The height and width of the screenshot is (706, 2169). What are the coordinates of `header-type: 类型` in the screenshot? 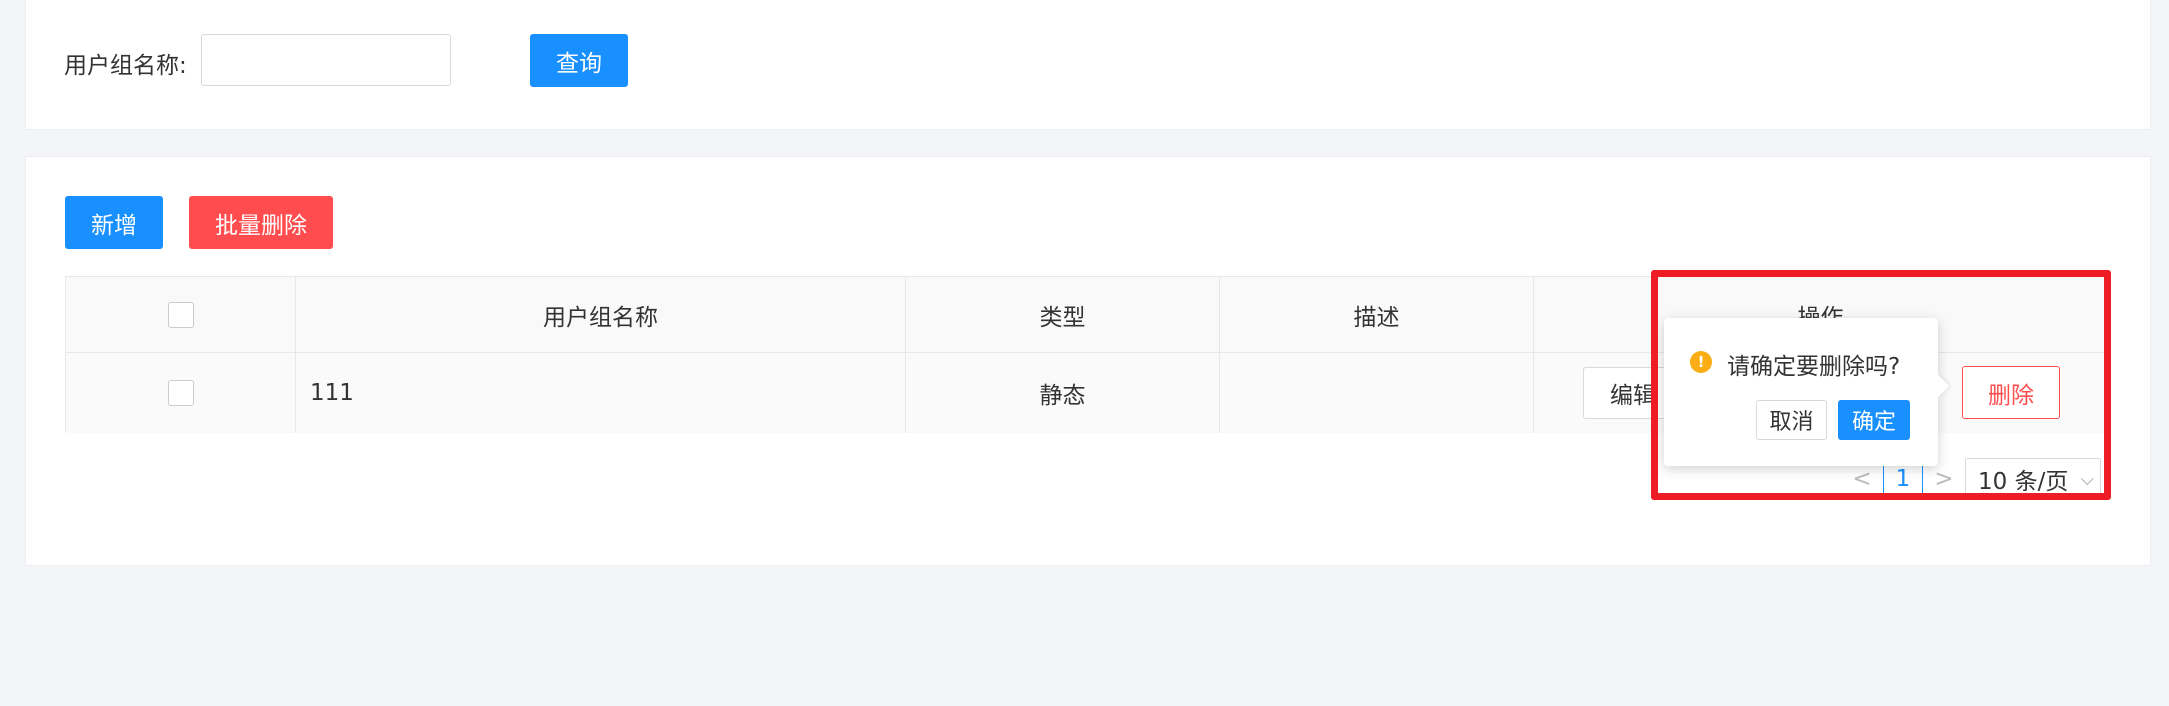 It's located at (1063, 314).